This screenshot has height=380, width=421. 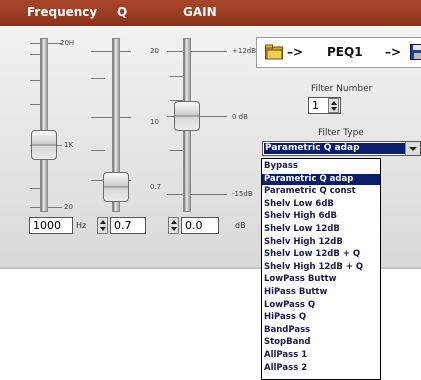 I want to click on gain-unit: dB, so click(x=240, y=225).